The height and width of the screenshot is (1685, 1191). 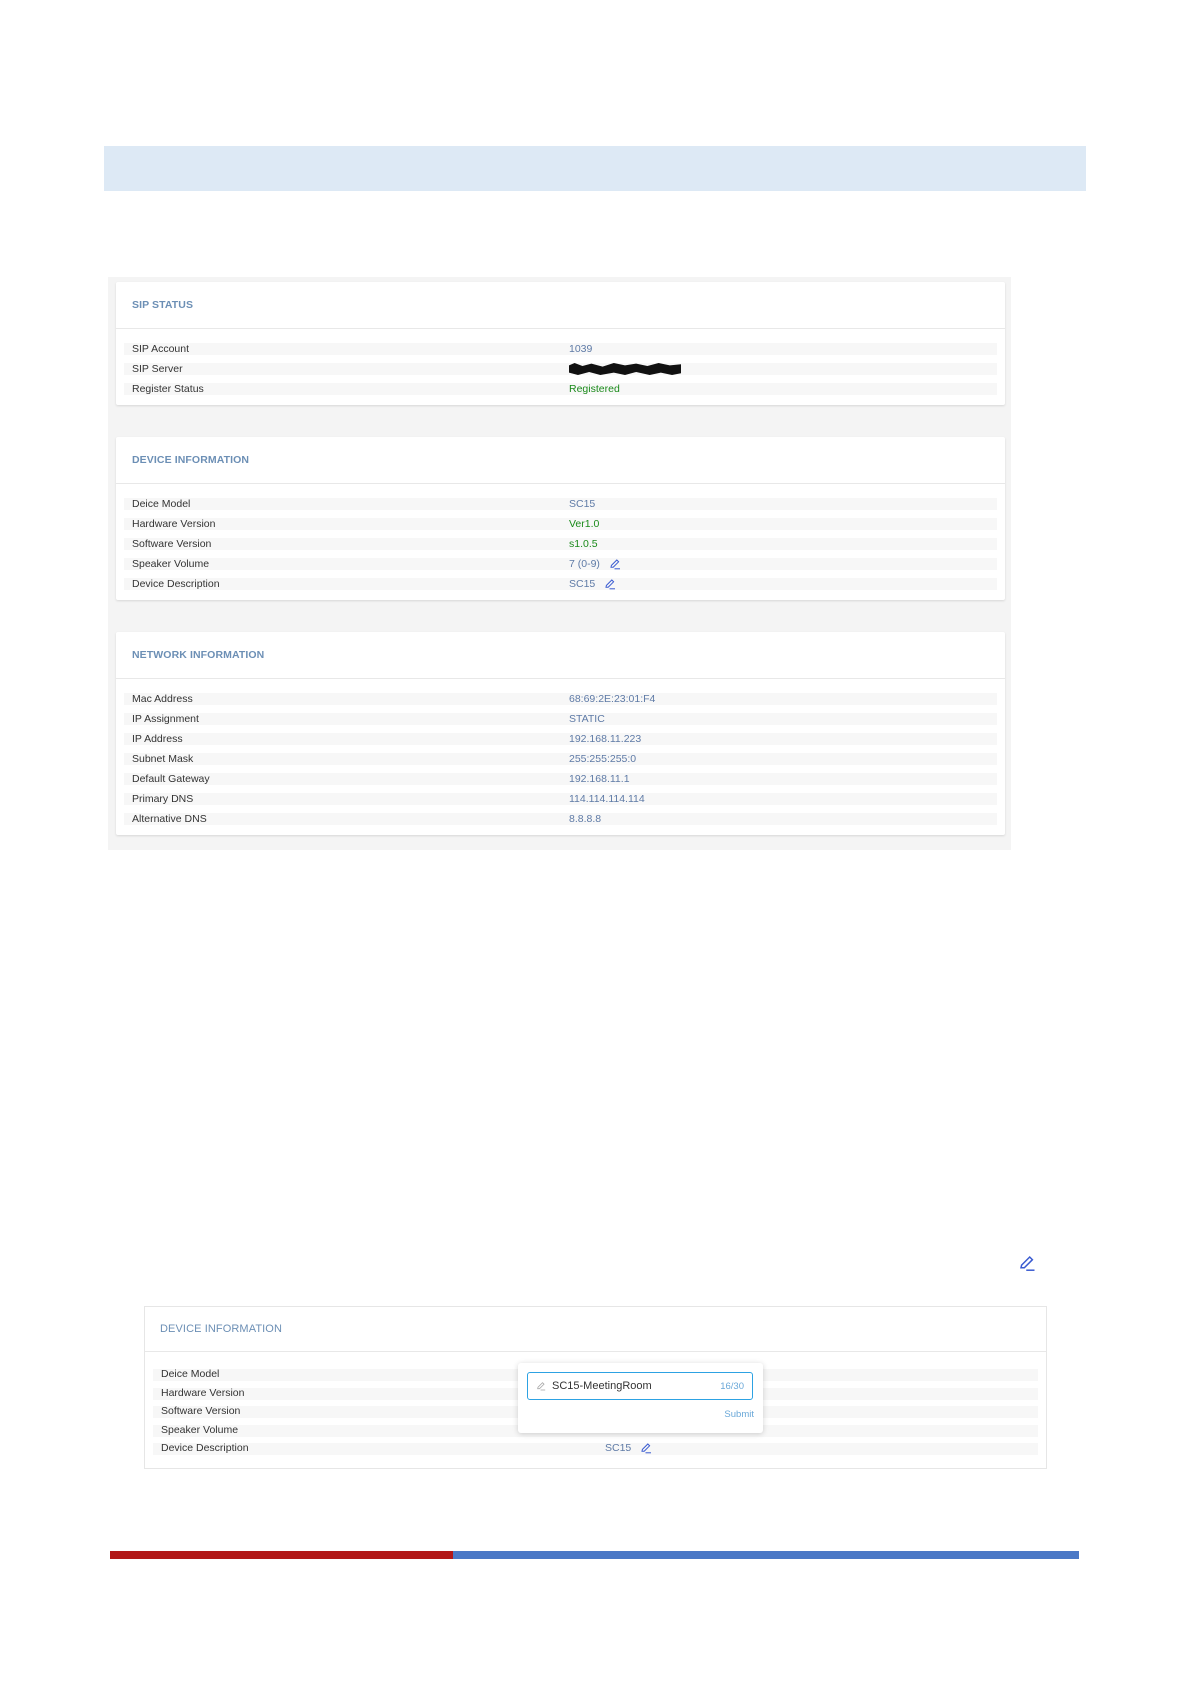 What do you see at coordinates (584, 564) in the screenshot?
I see `speaker-volume-value: 7 (0-9)` at bounding box center [584, 564].